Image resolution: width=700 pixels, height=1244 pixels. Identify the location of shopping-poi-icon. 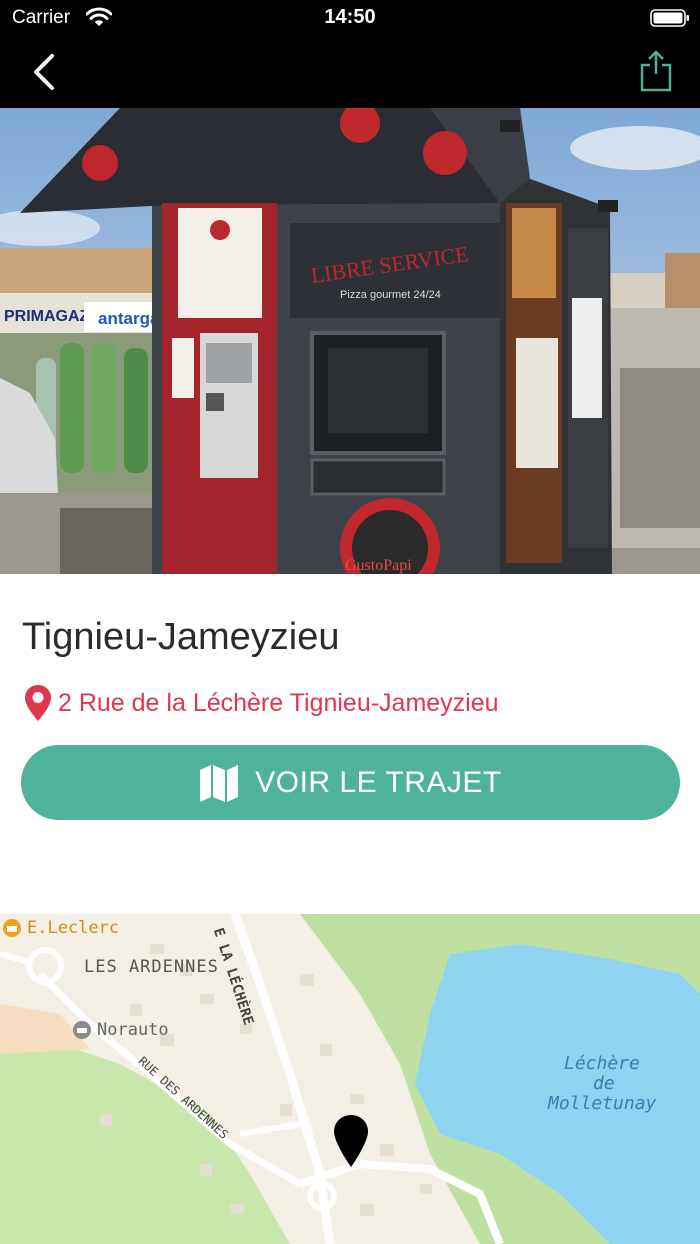
(12, 928).